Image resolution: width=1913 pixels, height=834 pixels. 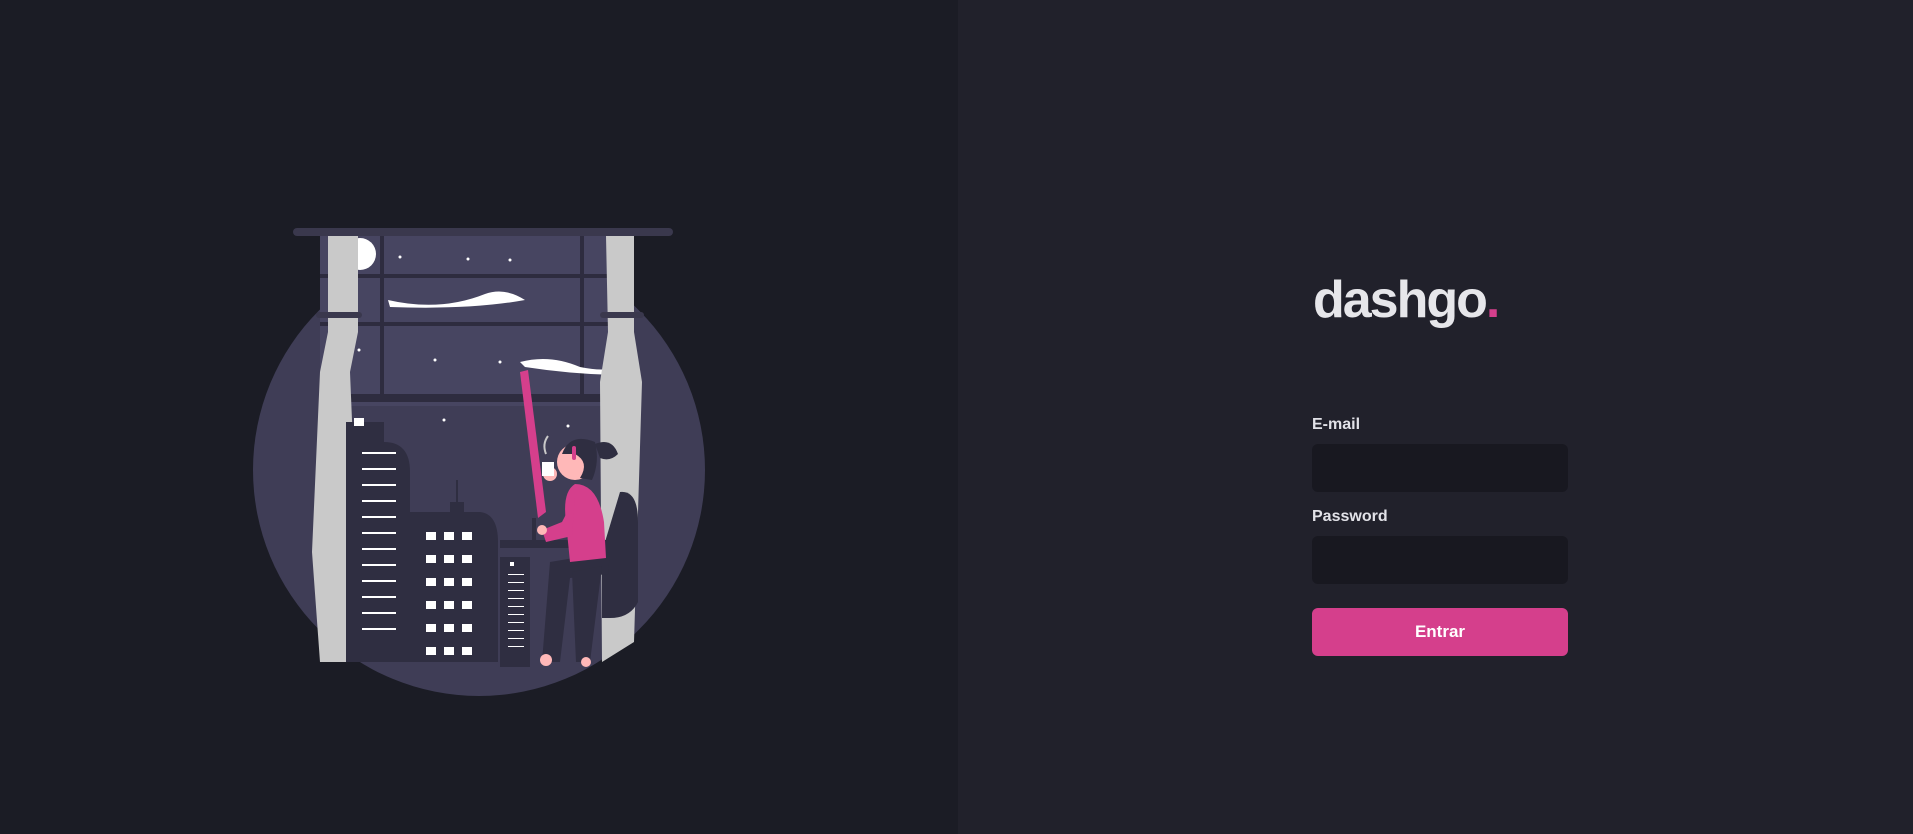 What do you see at coordinates (479, 462) in the screenshot?
I see `woman-coffee-city-illustration` at bounding box center [479, 462].